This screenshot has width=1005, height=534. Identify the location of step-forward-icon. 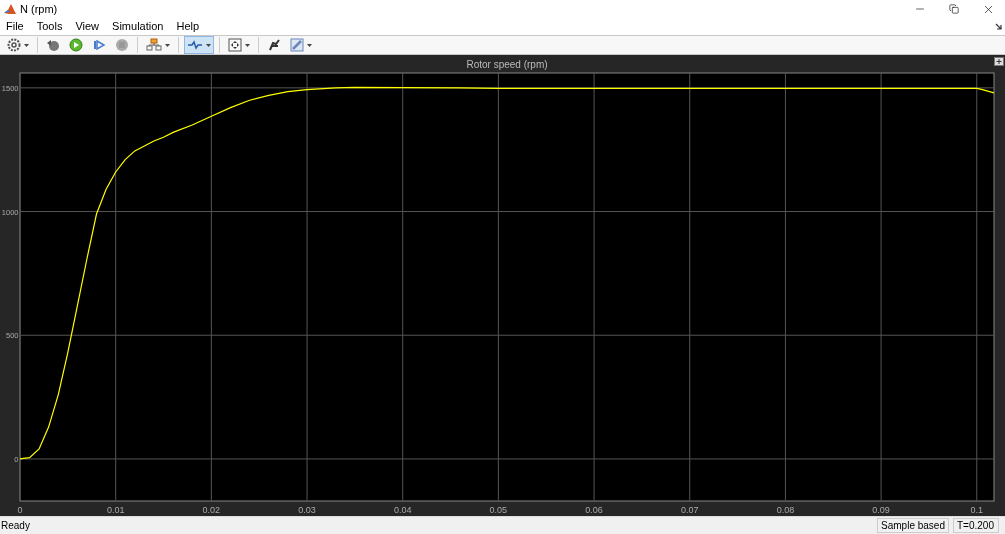
(99, 45).